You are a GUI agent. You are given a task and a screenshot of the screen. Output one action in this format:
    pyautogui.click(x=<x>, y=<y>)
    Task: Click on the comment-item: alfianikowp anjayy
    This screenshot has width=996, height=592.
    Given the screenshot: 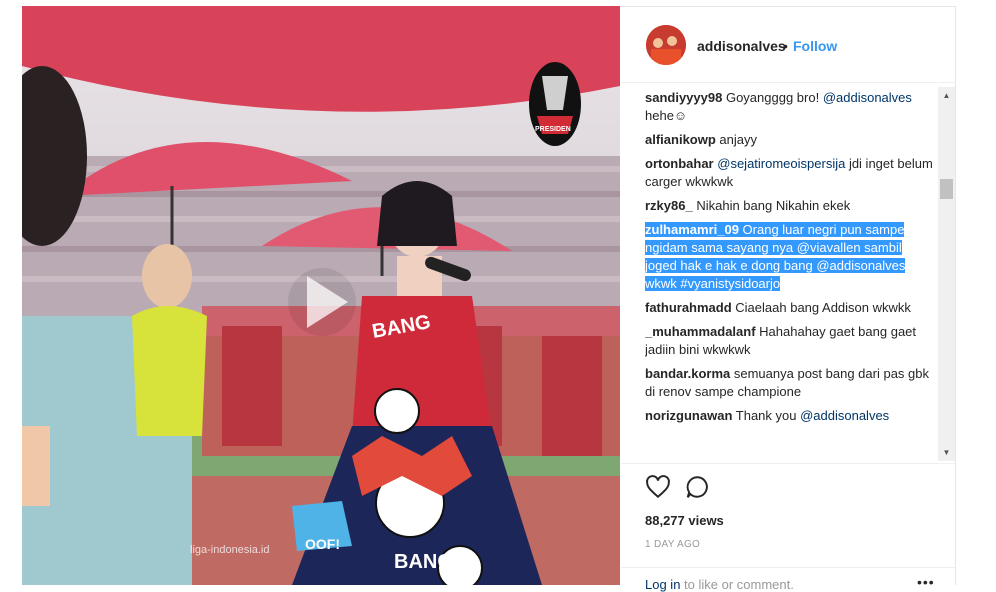 What is the action you would take?
    pyautogui.click(x=790, y=140)
    